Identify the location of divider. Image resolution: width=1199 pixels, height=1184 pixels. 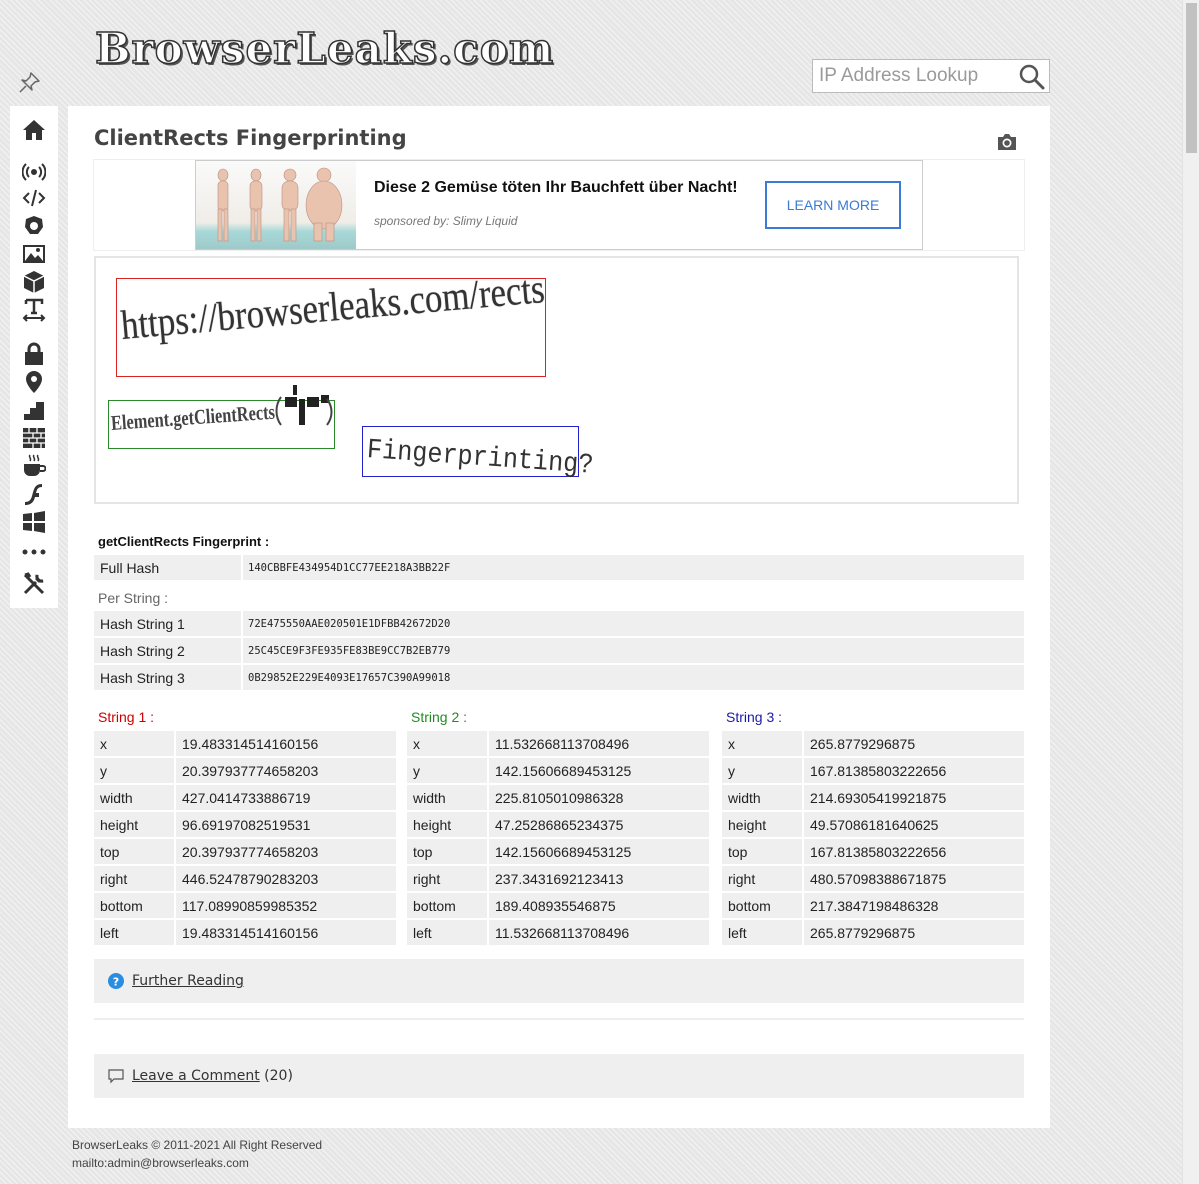
(559, 1019).